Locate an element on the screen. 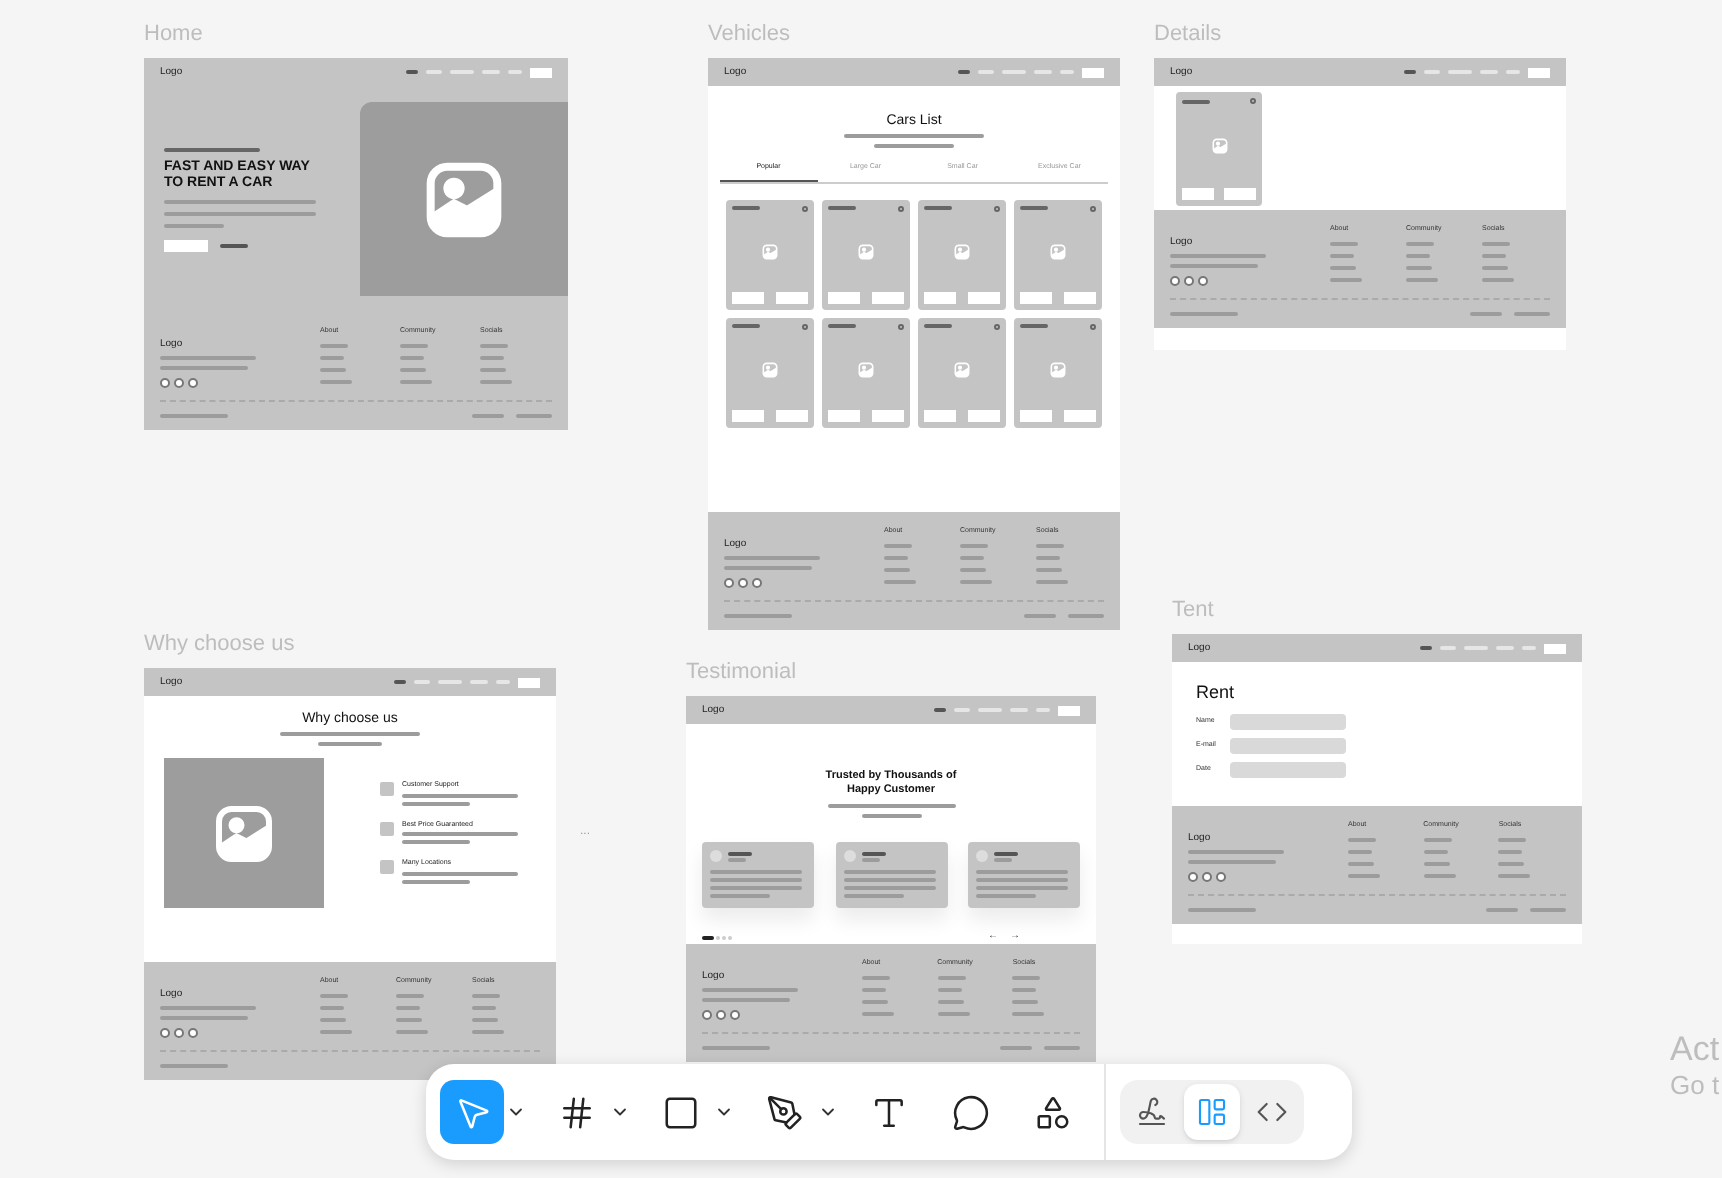  pen-icon is located at coordinates (784, 1112).